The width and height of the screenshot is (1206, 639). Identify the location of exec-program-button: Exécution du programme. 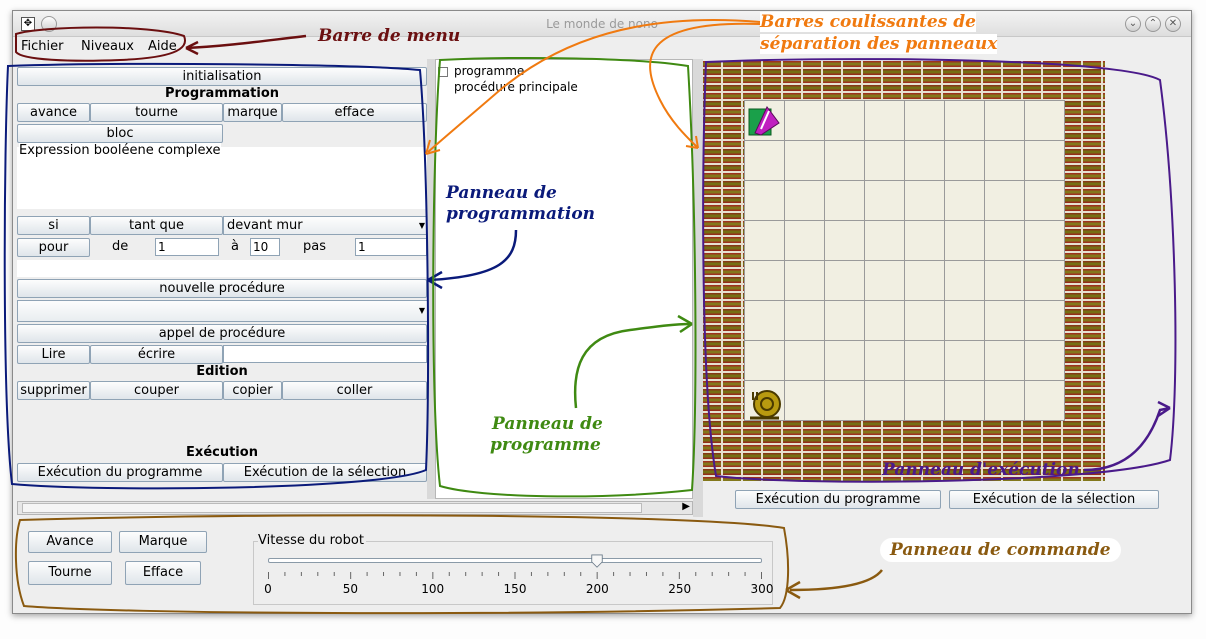
(120, 472).